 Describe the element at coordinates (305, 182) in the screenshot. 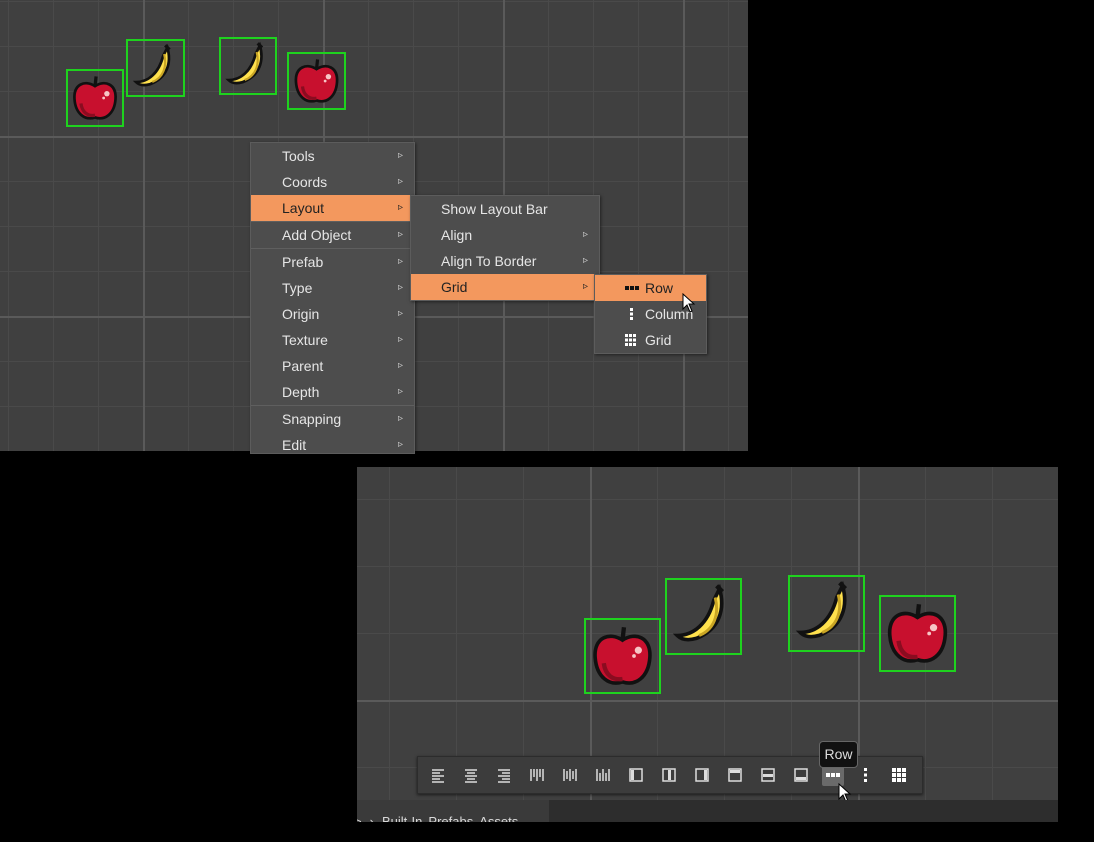

I see `menu-item-label: Coords` at that location.